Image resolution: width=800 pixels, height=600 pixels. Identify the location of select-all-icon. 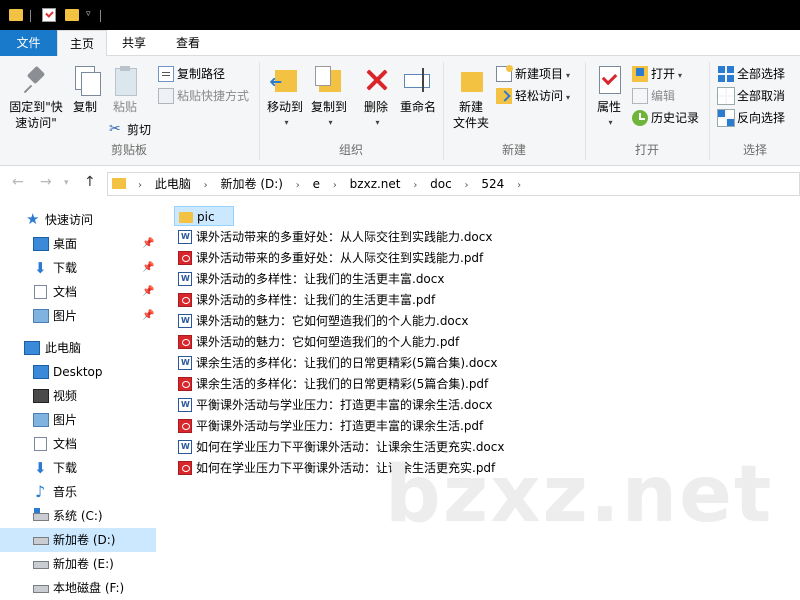
(726, 73).